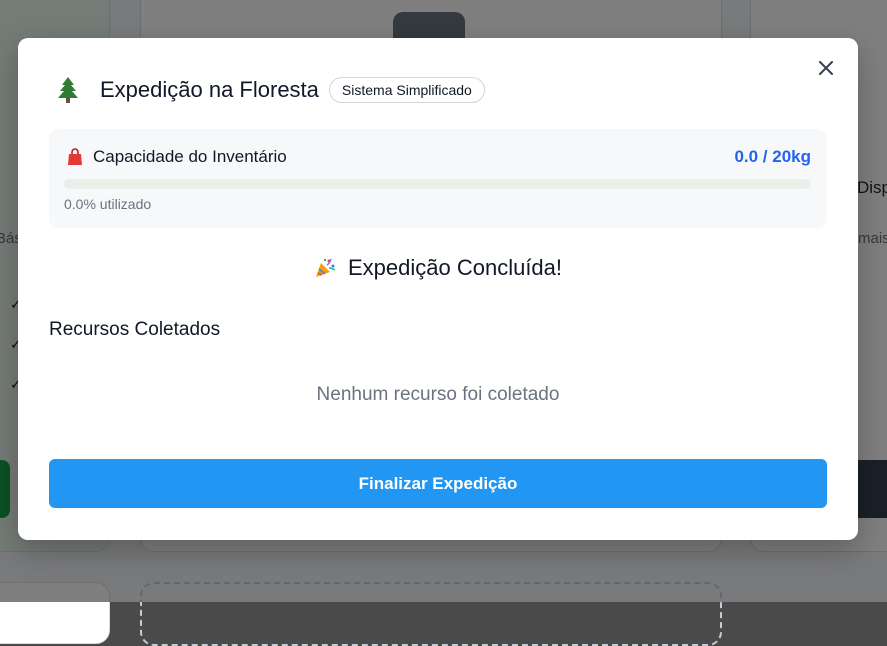  What do you see at coordinates (772, 156) in the screenshot?
I see `inventory-value: 0.0 / 20kg` at bounding box center [772, 156].